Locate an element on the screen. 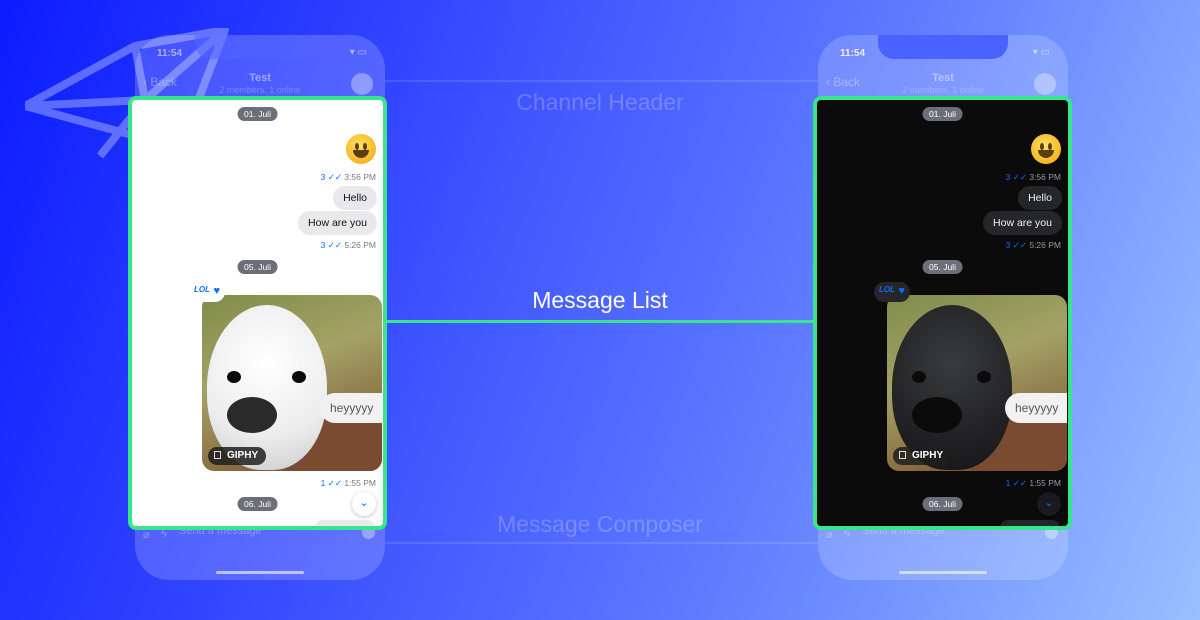  composer-connector is located at coordinates (601, 543).